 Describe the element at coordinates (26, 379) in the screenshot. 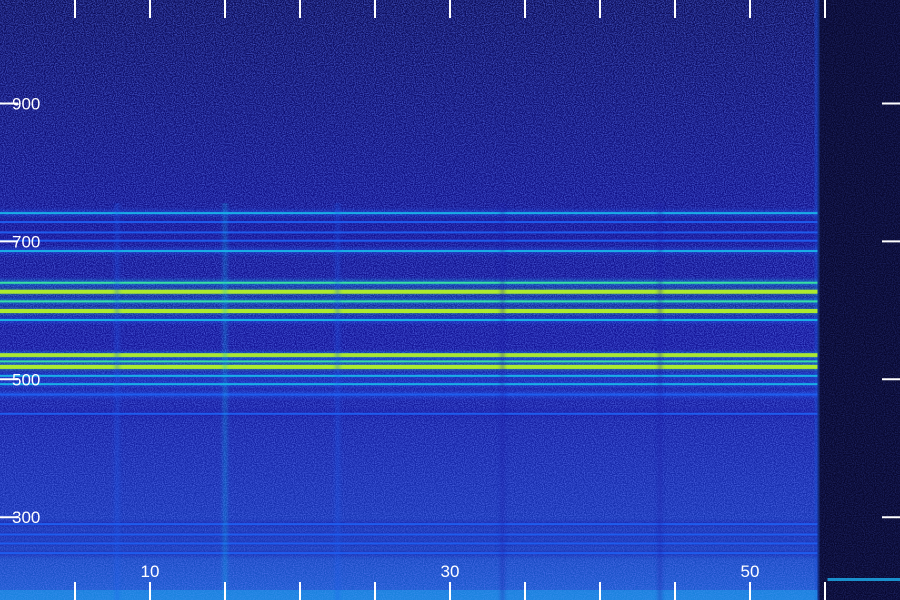

I see `y-tick-label: 500` at that location.